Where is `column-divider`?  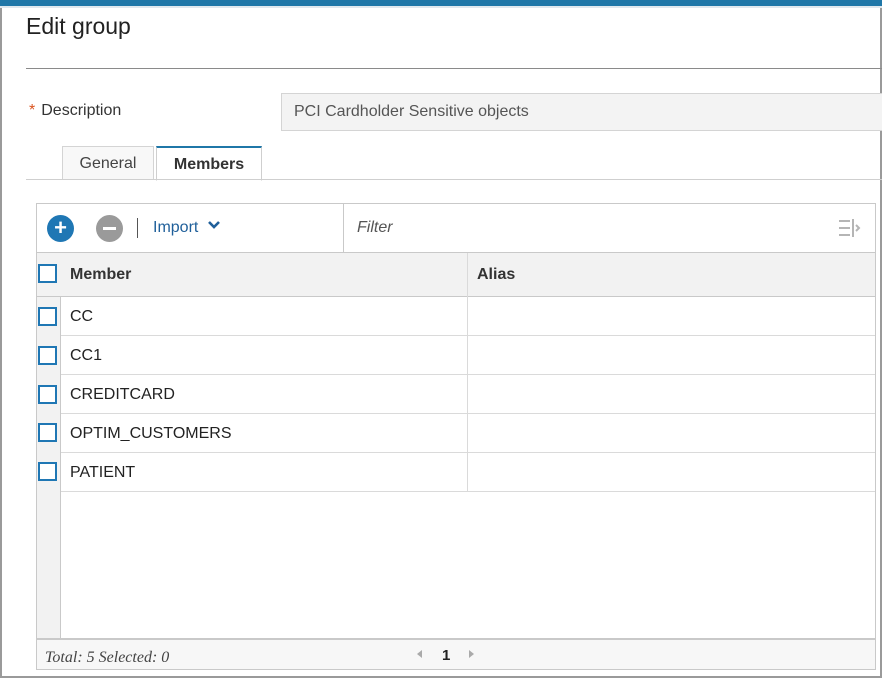 column-divider is located at coordinates (467, 372).